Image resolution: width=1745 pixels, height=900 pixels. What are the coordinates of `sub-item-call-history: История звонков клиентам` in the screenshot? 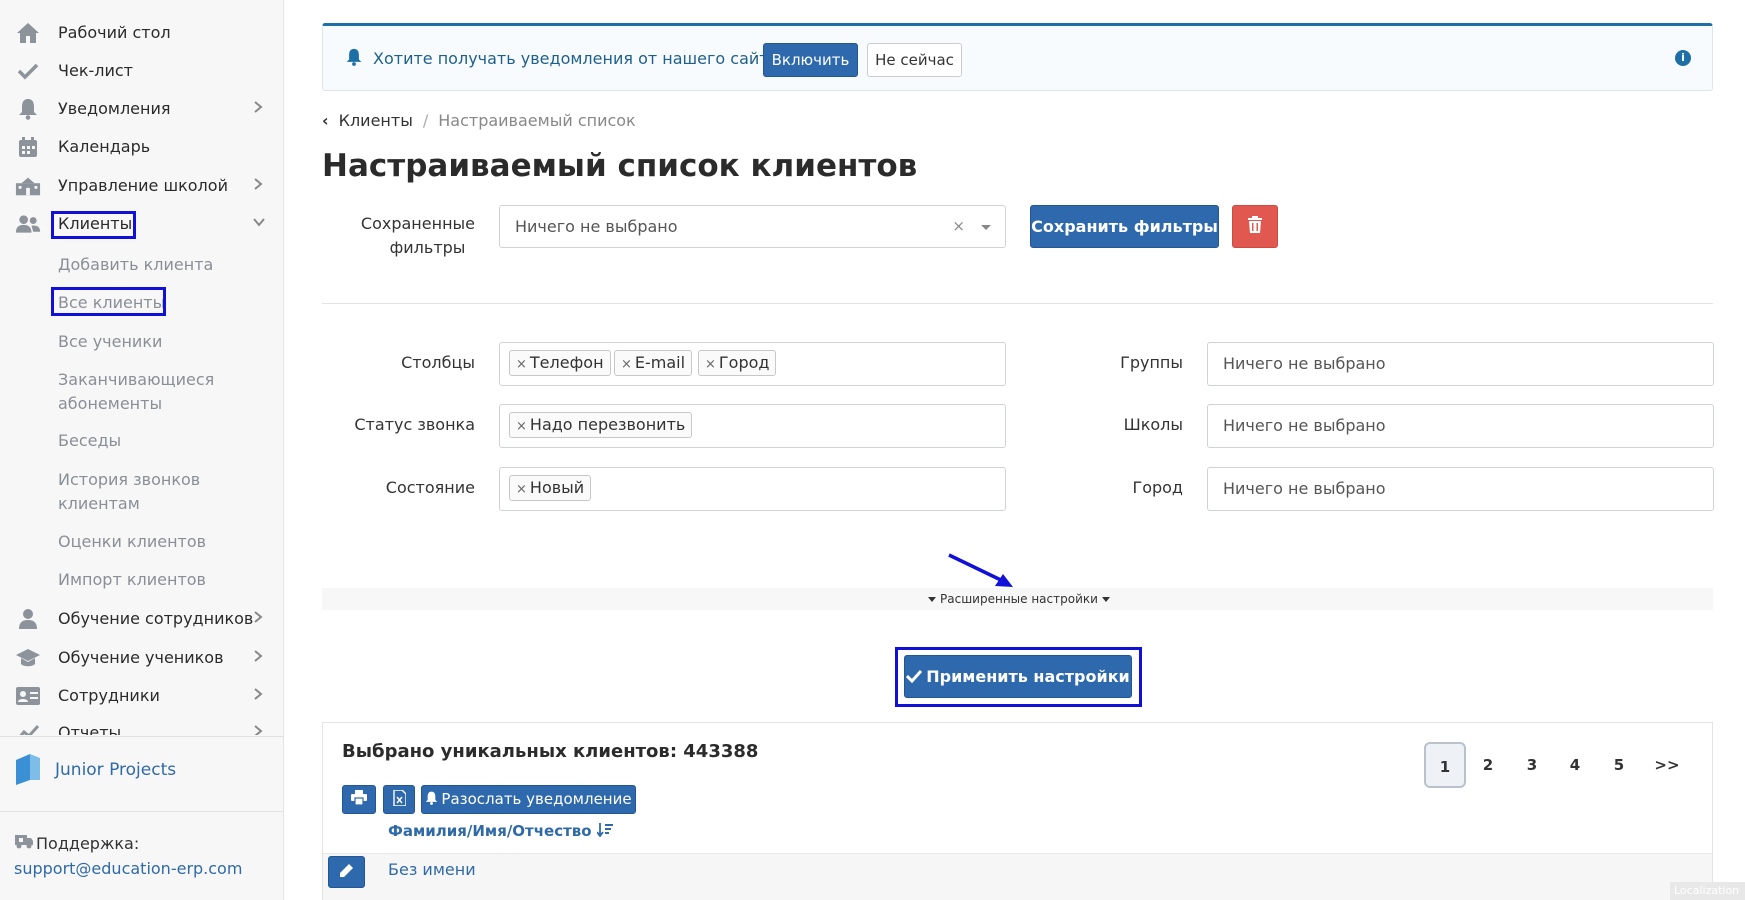 It's located at (158, 492).